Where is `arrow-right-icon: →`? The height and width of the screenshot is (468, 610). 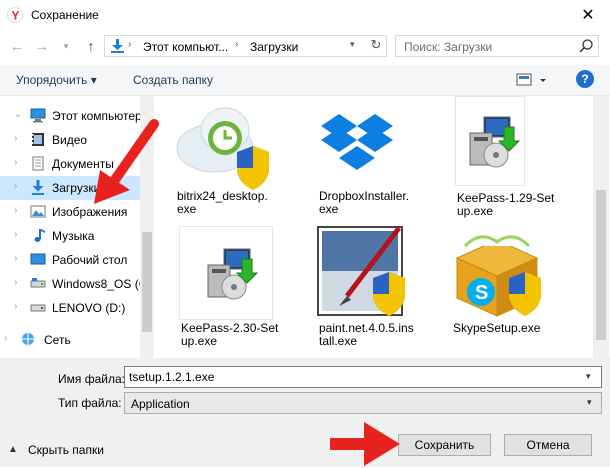
arrow-right-icon: → is located at coordinates (42, 46).